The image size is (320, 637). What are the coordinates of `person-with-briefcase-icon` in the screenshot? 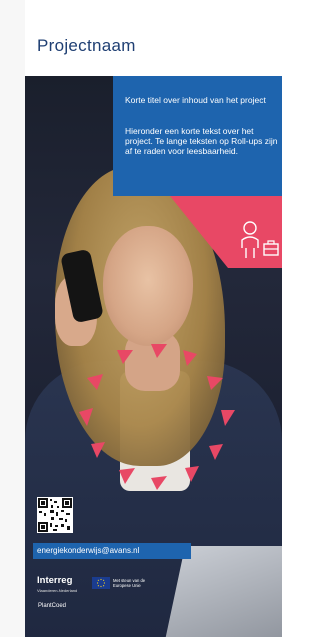 It's located at (260, 239).